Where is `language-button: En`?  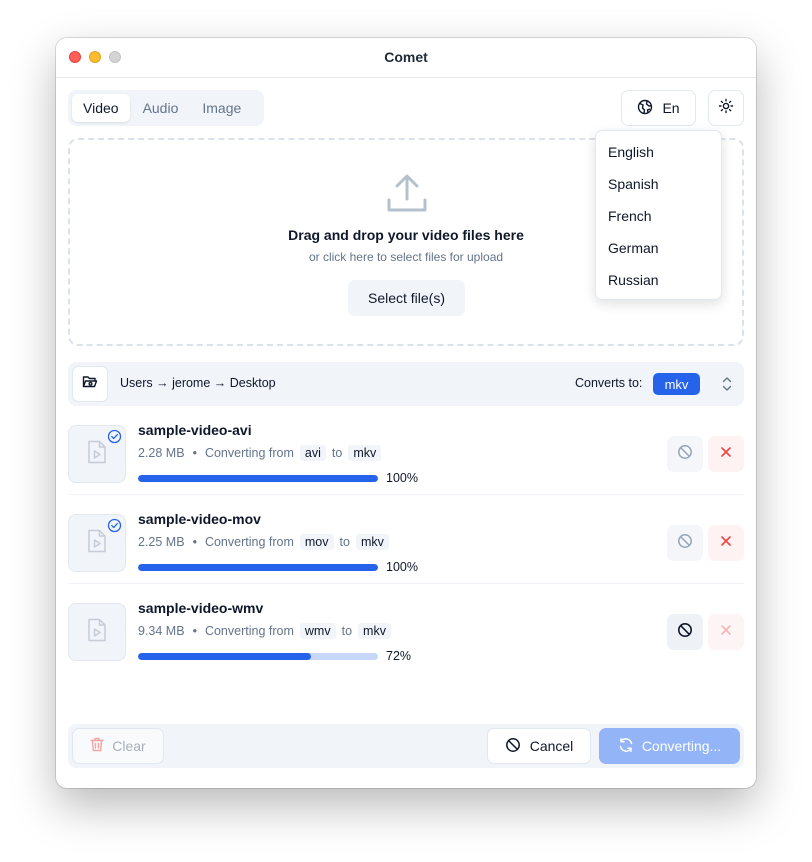
language-button: En is located at coordinates (658, 108).